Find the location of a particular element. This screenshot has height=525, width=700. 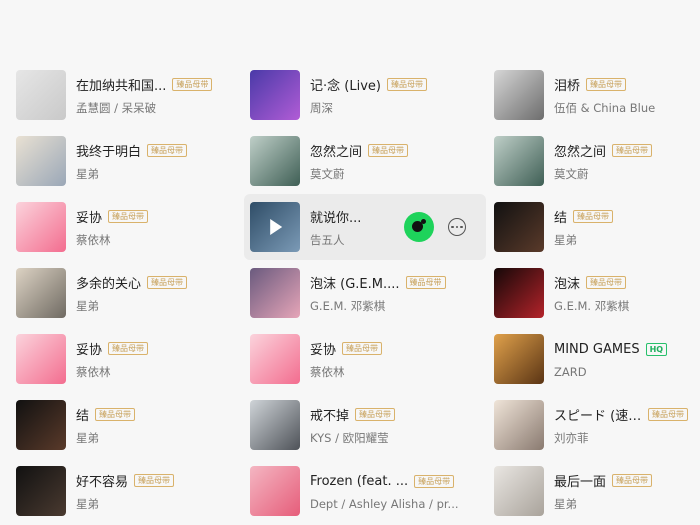

song-title: 泡沫 is located at coordinates (567, 282).